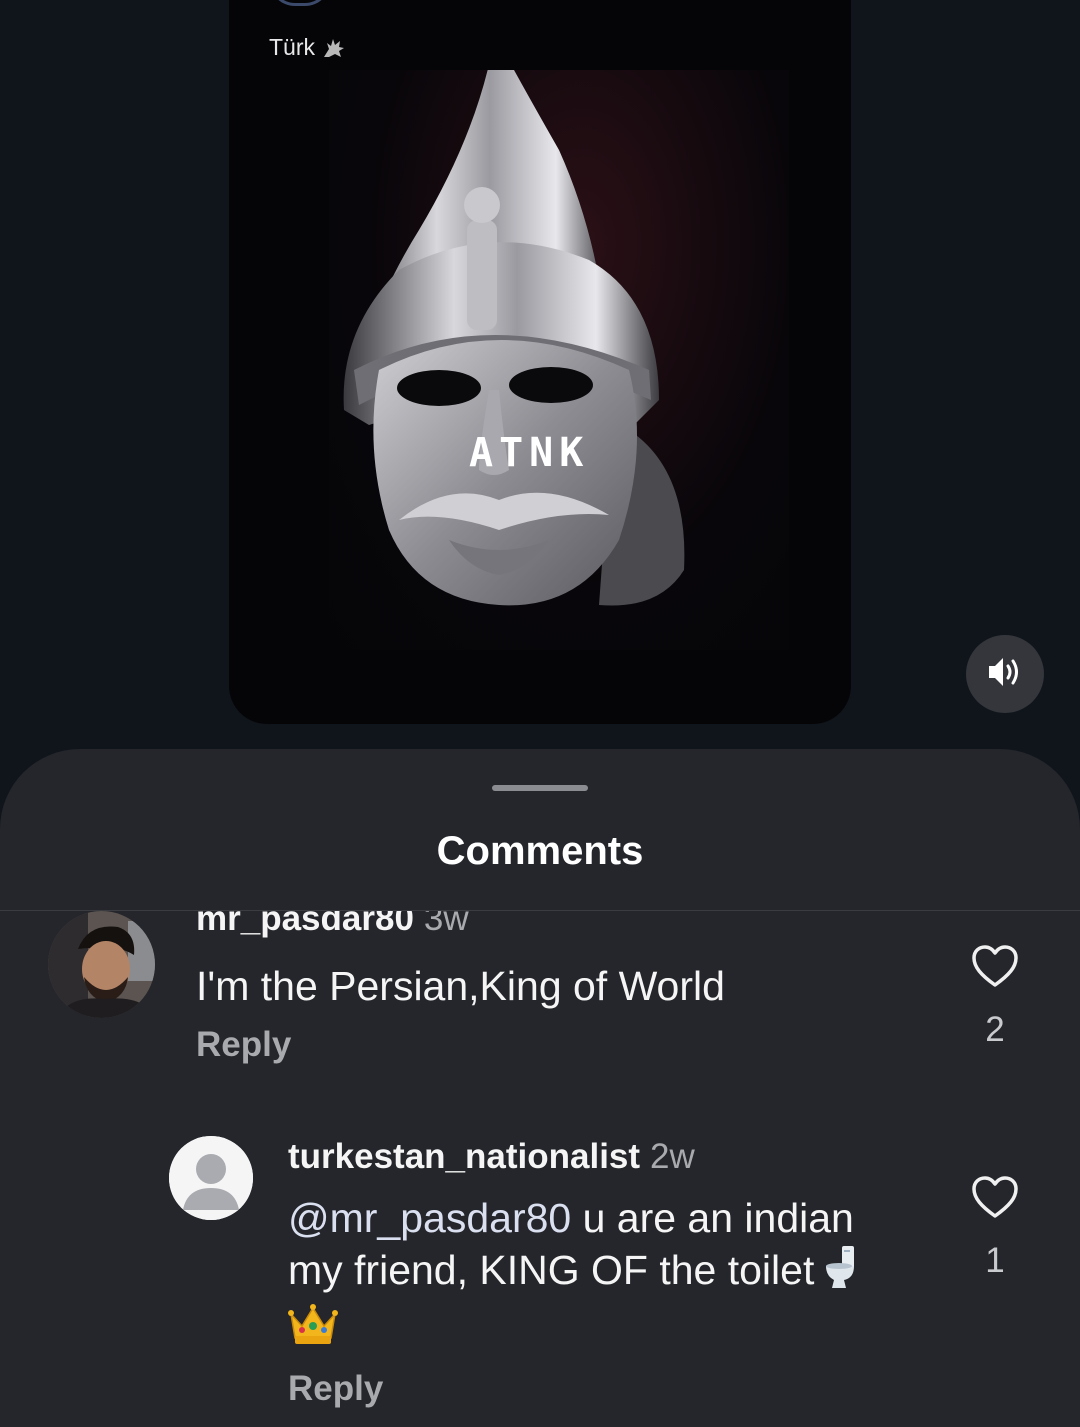  What do you see at coordinates (841, 1273) in the screenshot?
I see `toilet-emoji-icon` at bounding box center [841, 1273].